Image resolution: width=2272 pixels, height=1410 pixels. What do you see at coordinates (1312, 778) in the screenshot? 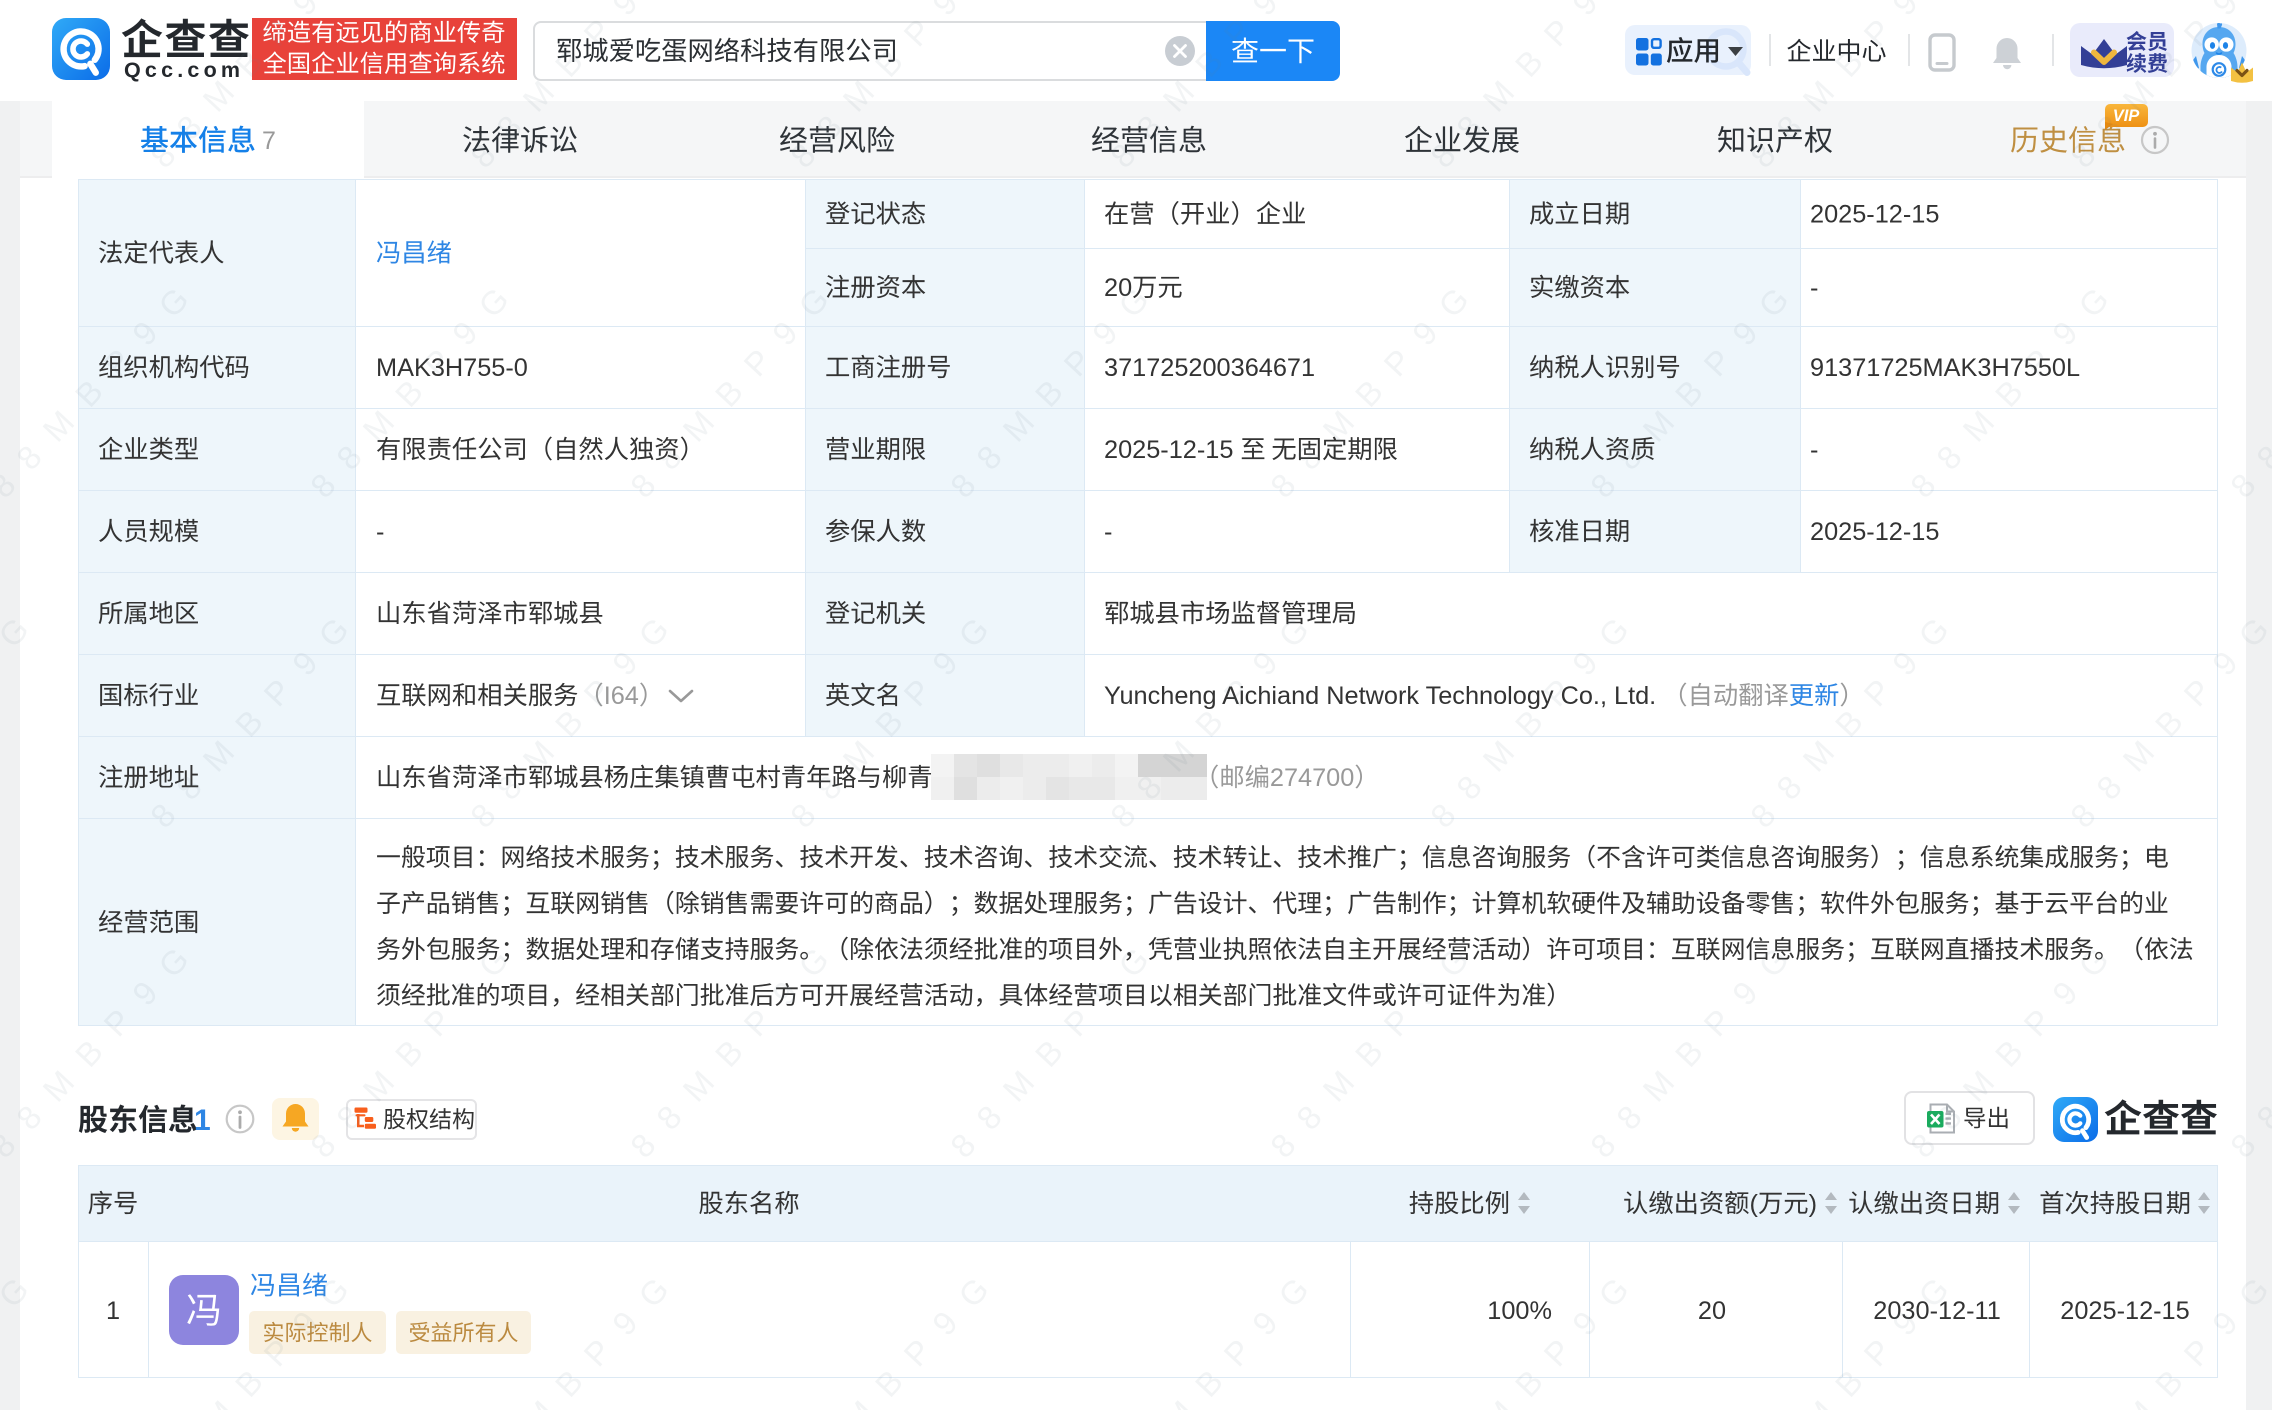
I see `svg-text: 274700` at bounding box center [1312, 778].